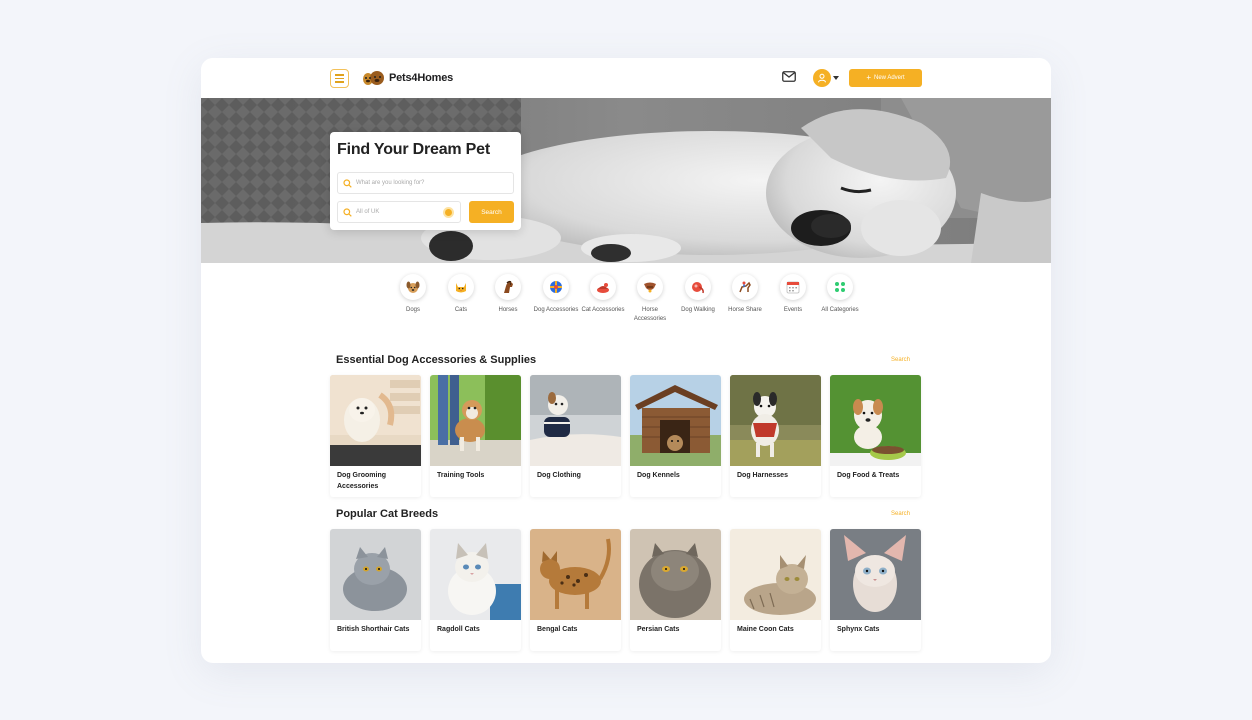  Describe the element at coordinates (413, 294) in the screenshot. I see `category-dogs: Dogs` at that location.